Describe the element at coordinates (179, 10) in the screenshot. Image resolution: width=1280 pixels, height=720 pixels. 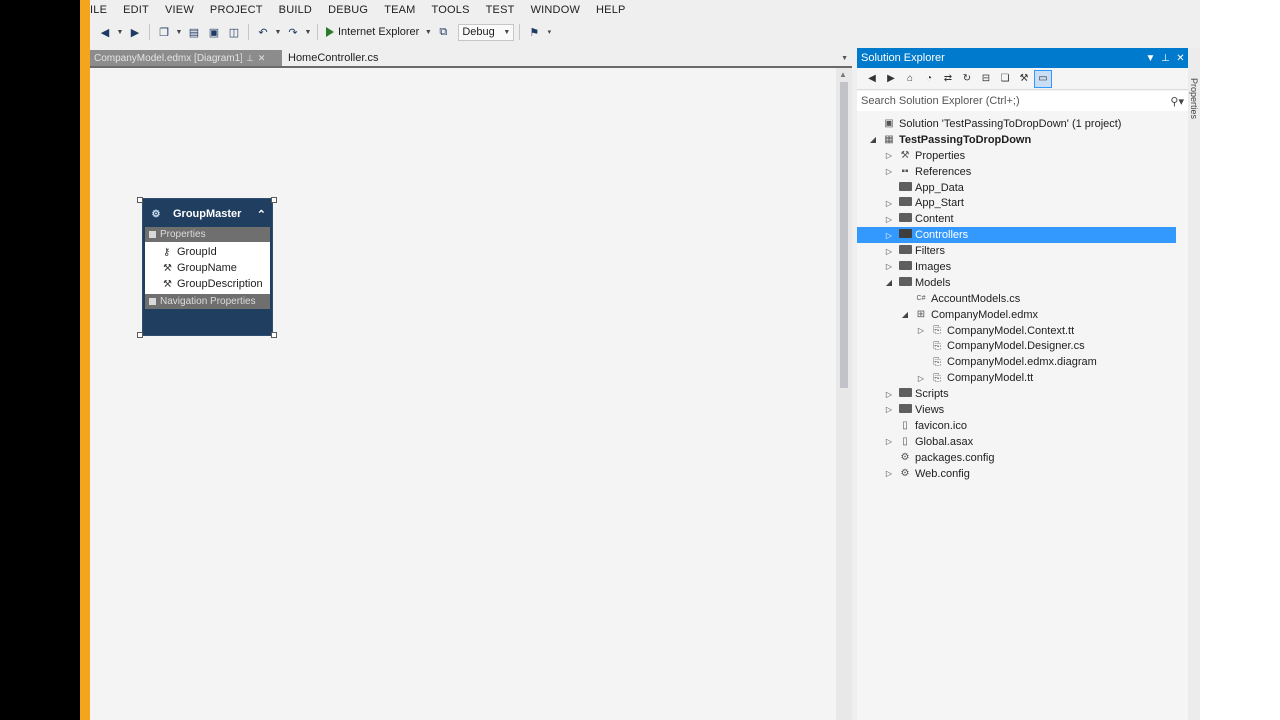
I see `menu-item-view: VIEW` at that location.